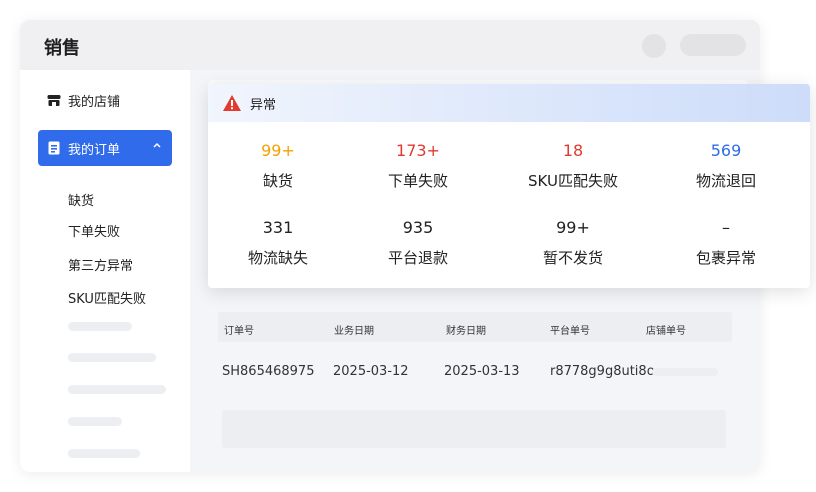 The height and width of the screenshot is (492, 816). What do you see at coordinates (573, 166) in the screenshot?
I see `stat-sku-match-failed: 18 SKU匹配失败` at bounding box center [573, 166].